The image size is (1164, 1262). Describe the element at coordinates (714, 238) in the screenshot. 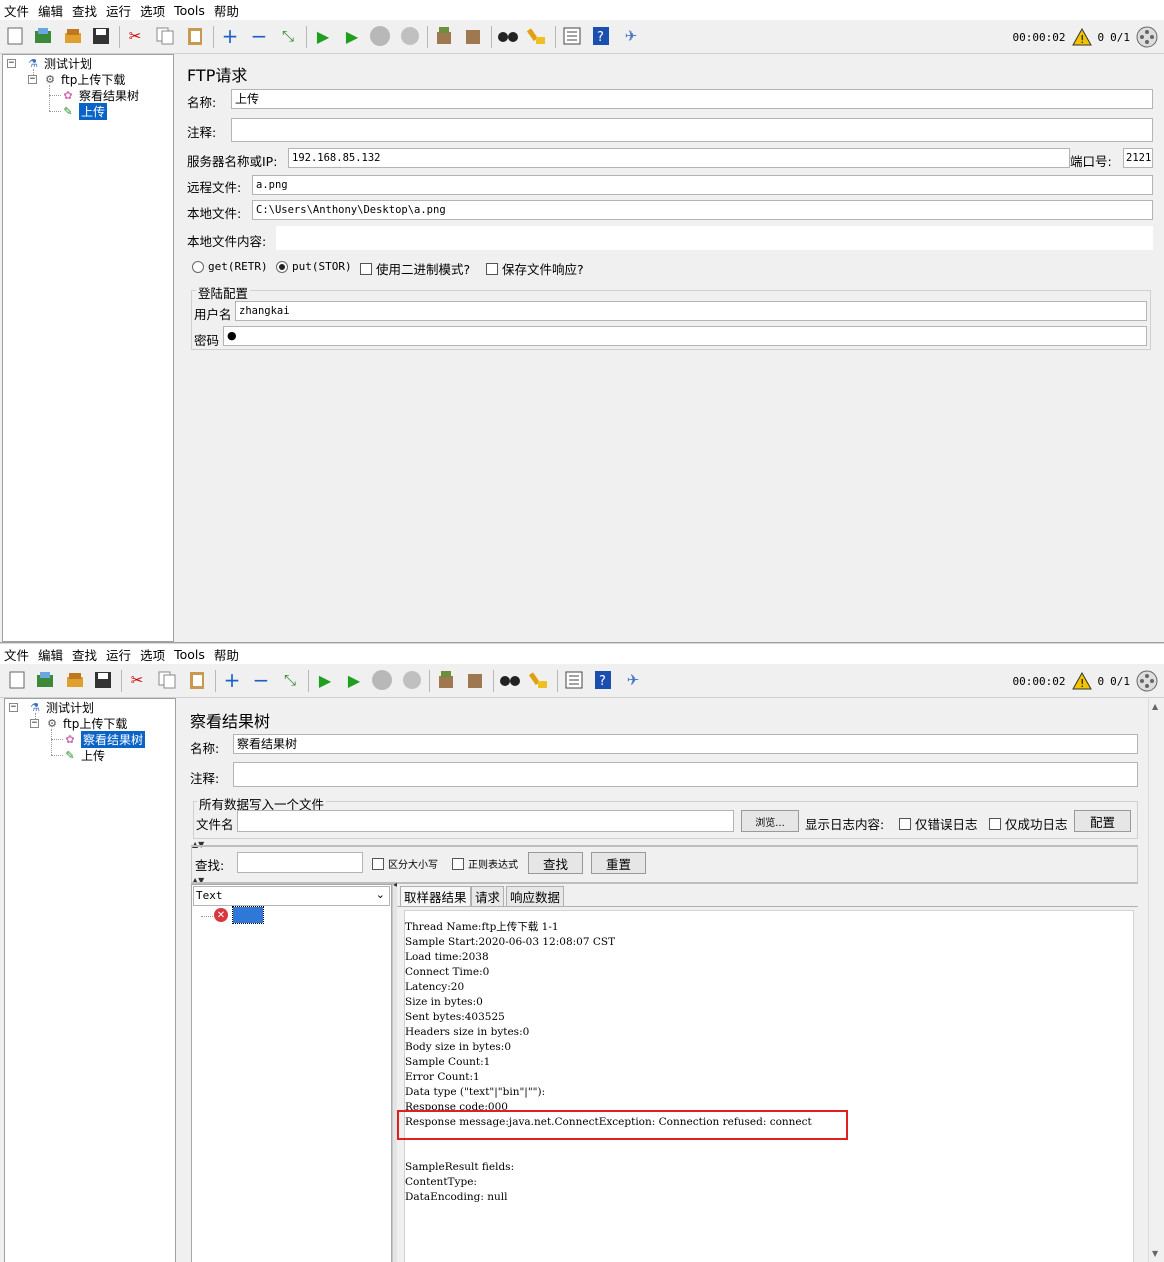

I see `local-content-input` at that location.